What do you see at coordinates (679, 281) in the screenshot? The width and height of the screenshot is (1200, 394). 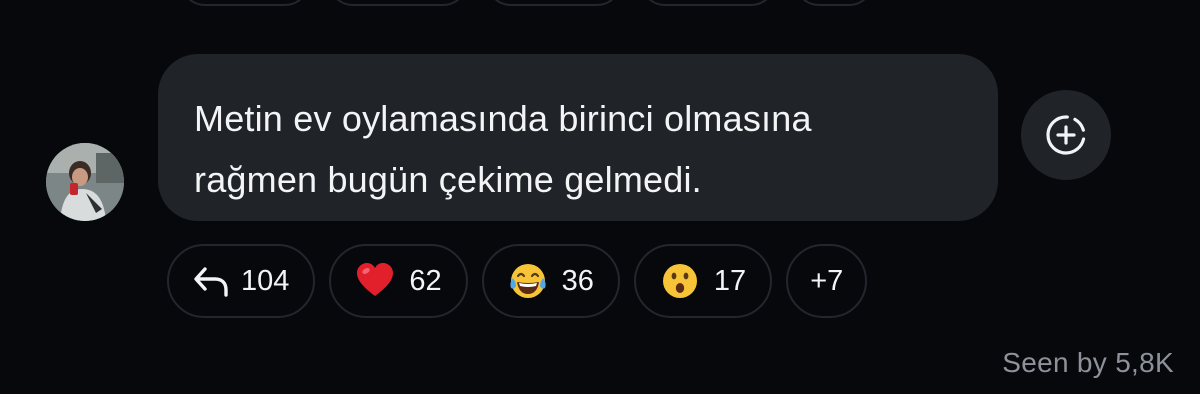 I see `surprised-face-emoji` at bounding box center [679, 281].